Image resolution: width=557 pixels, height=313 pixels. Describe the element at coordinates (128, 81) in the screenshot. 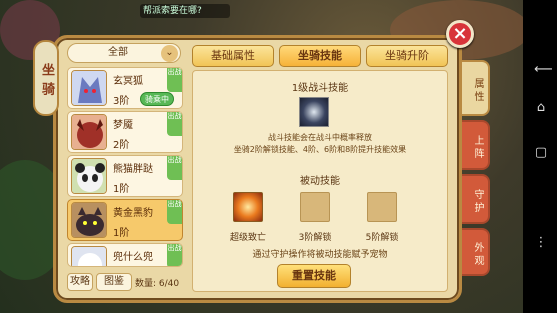

I see `mount-name: 玄冥狐` at that location.